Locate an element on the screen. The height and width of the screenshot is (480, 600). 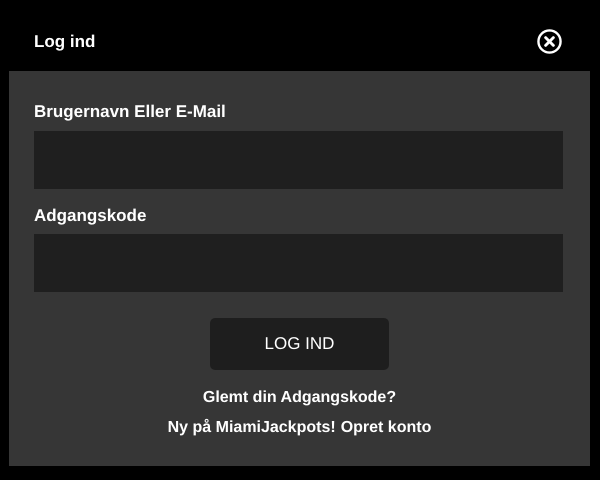
signup-link: Opret konto is located at coordinates (386, 428).